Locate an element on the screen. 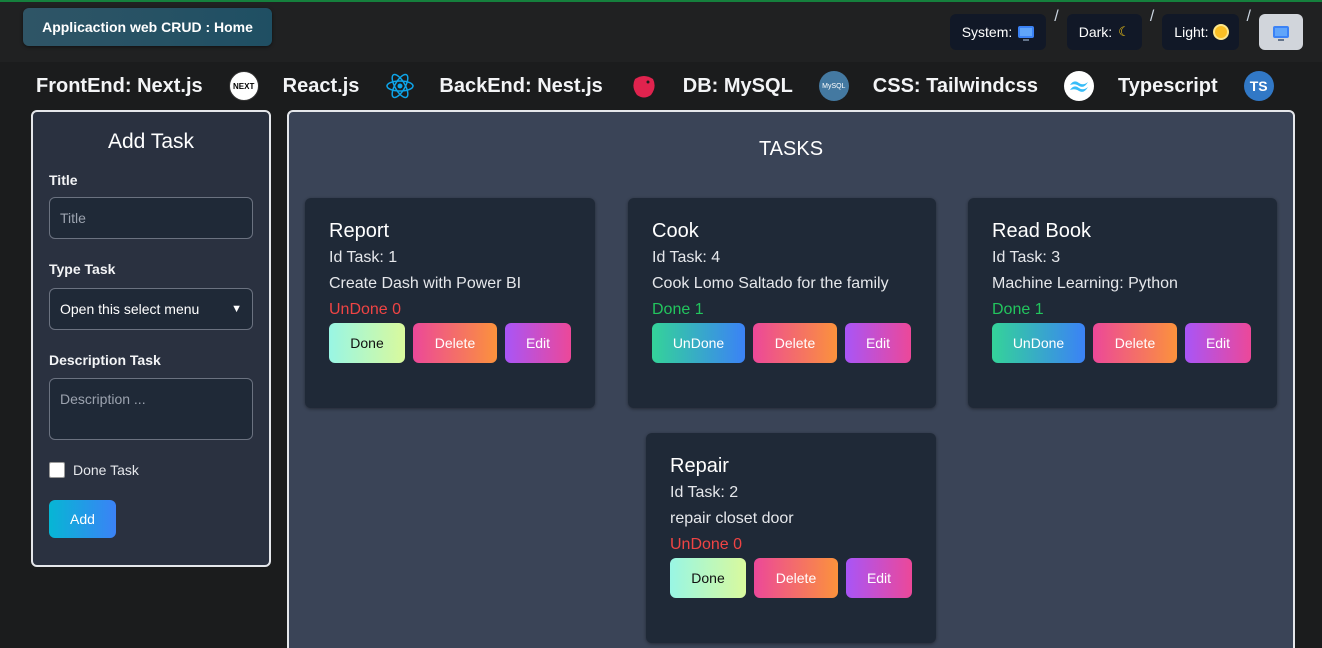 The height and width of the screenshot is (648, 1322). done-task-label: Done Task is located at coordinates (106, 470).